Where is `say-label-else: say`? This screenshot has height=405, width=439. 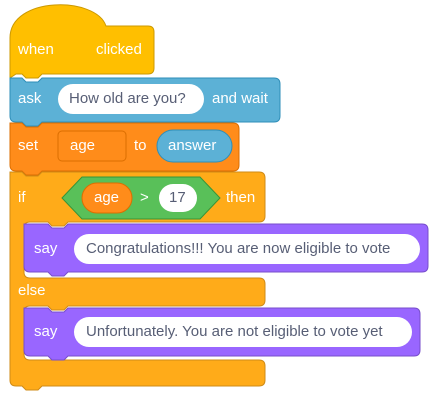 say-label-else: say is located at coordinates (46, 331).